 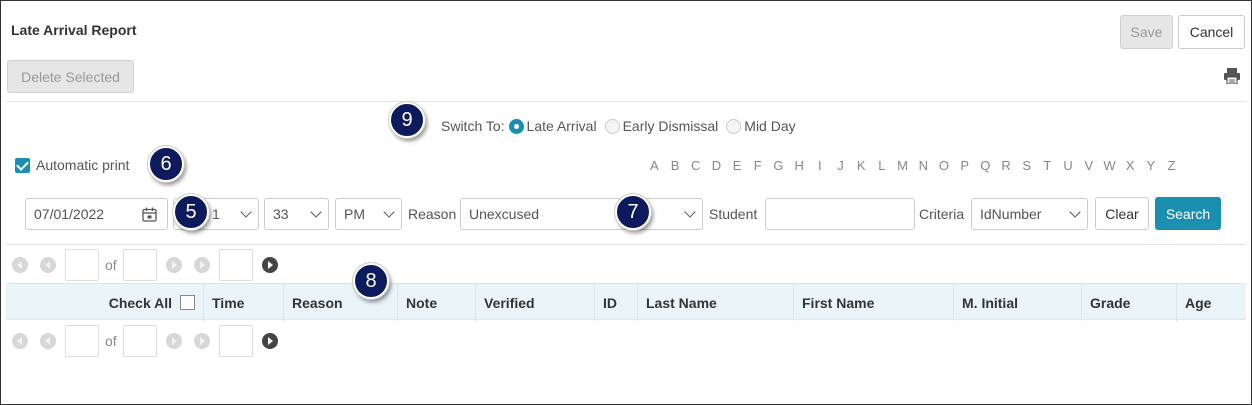 I want to click on checkbox-checked-icon, so click(x=22, y=165).